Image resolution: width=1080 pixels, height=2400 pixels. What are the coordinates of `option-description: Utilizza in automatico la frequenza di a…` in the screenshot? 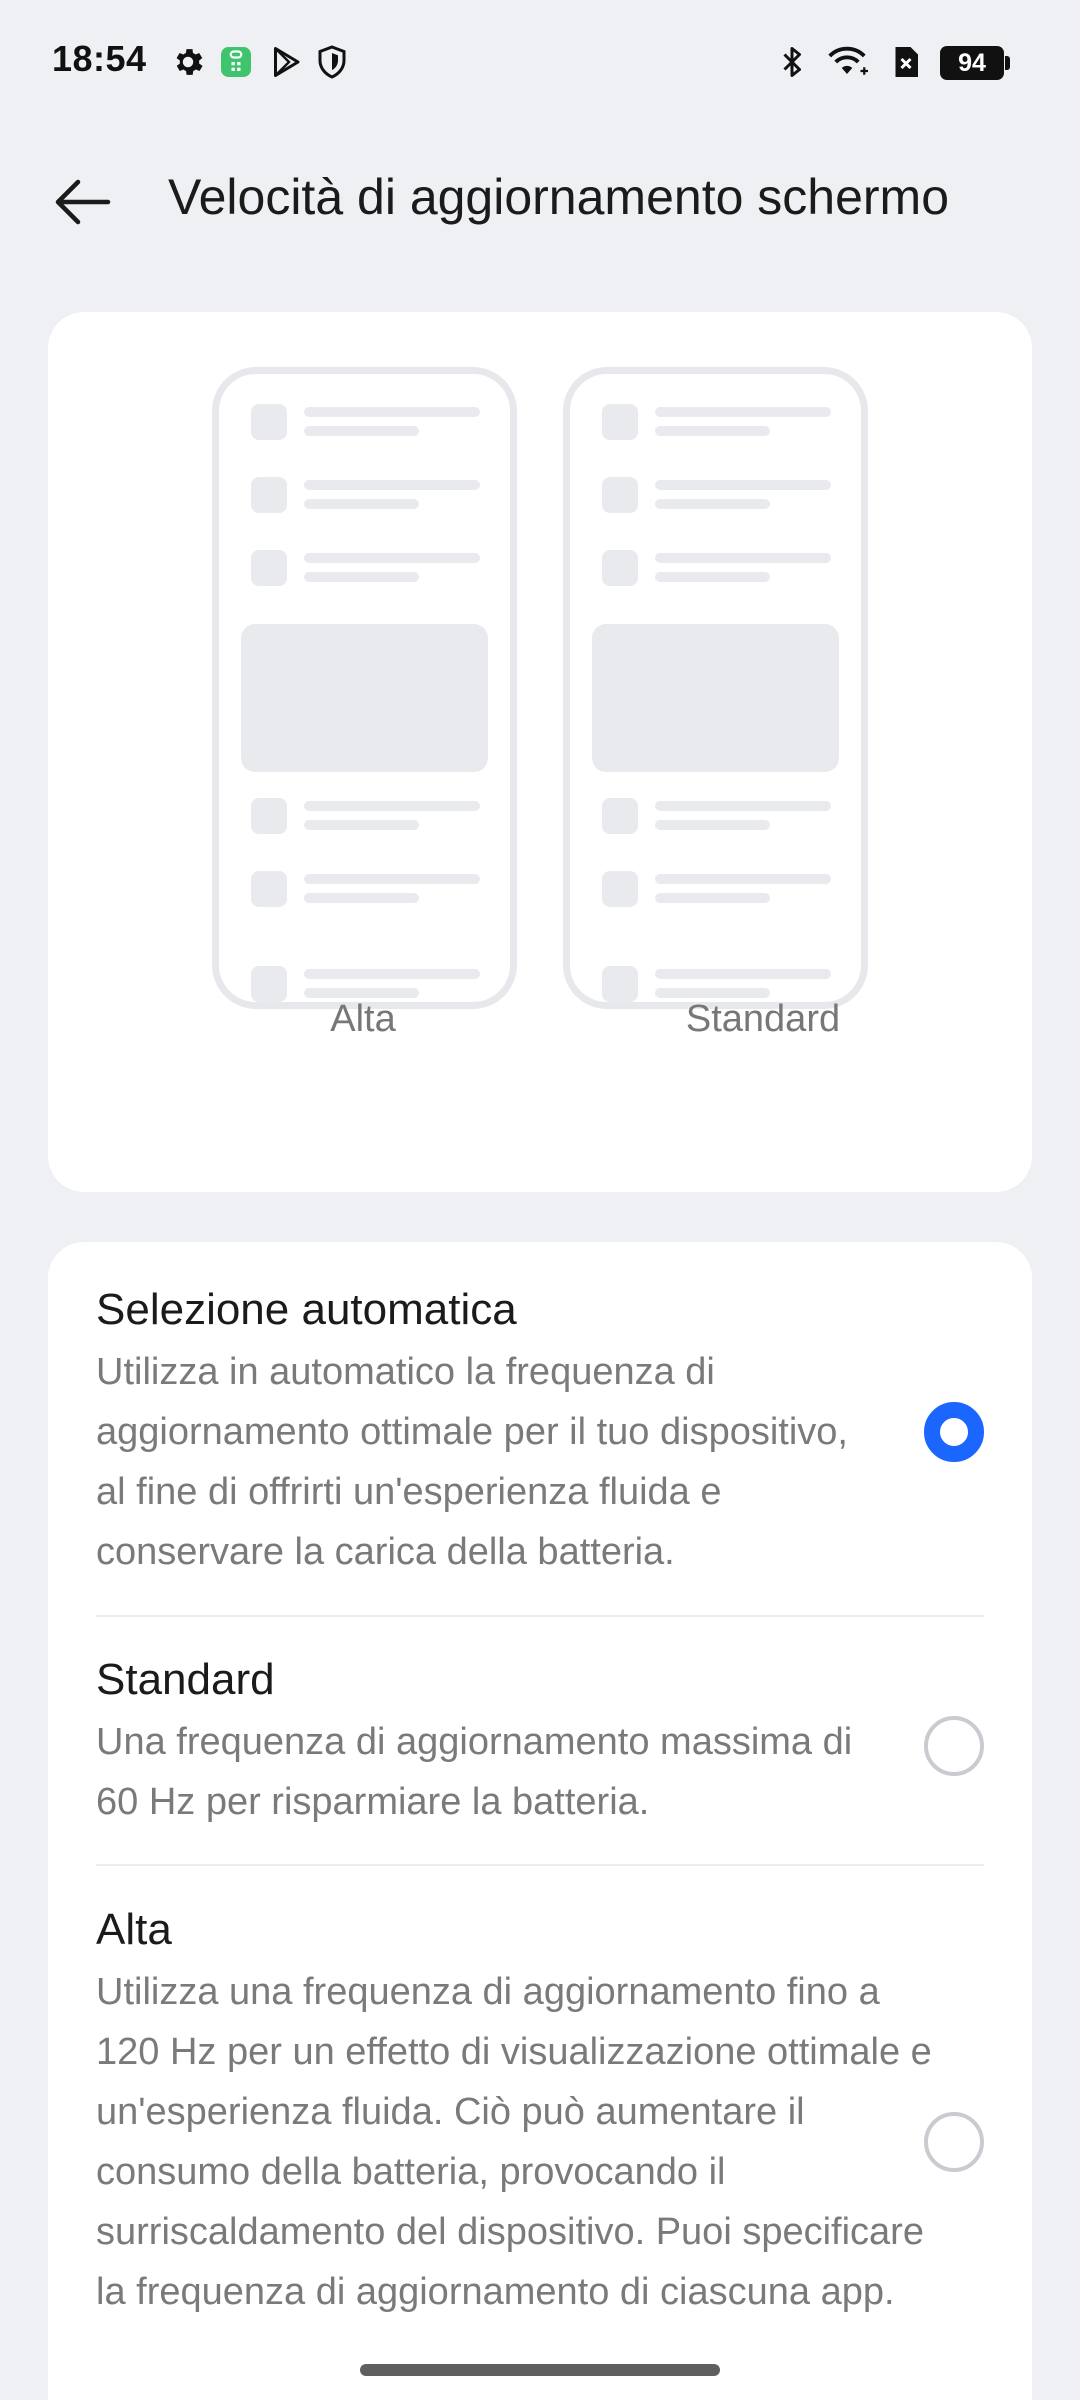 It's located at (472, 1462).